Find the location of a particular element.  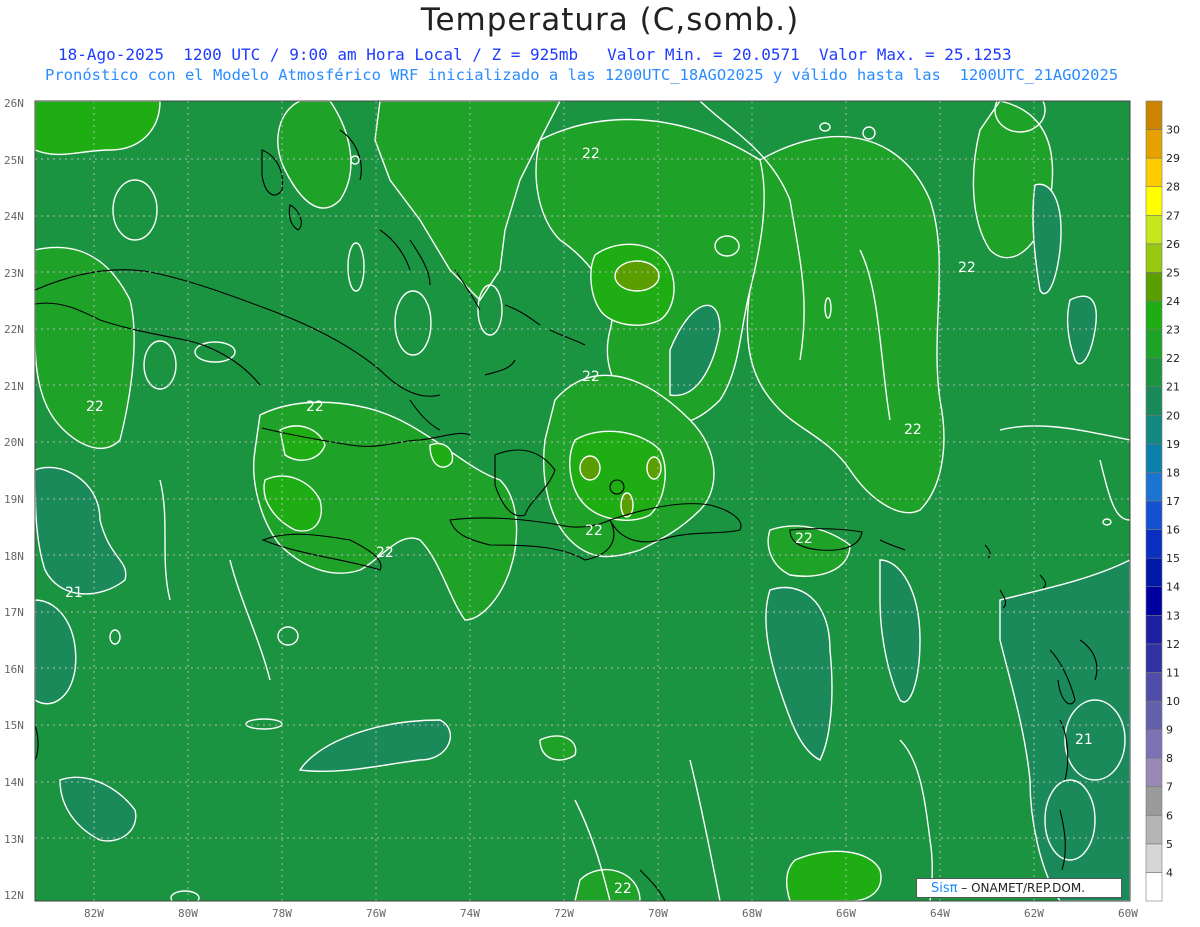

credit-box: Sisπ – ONAMET/REP.DOM. is located at coordinates (1019, 888).